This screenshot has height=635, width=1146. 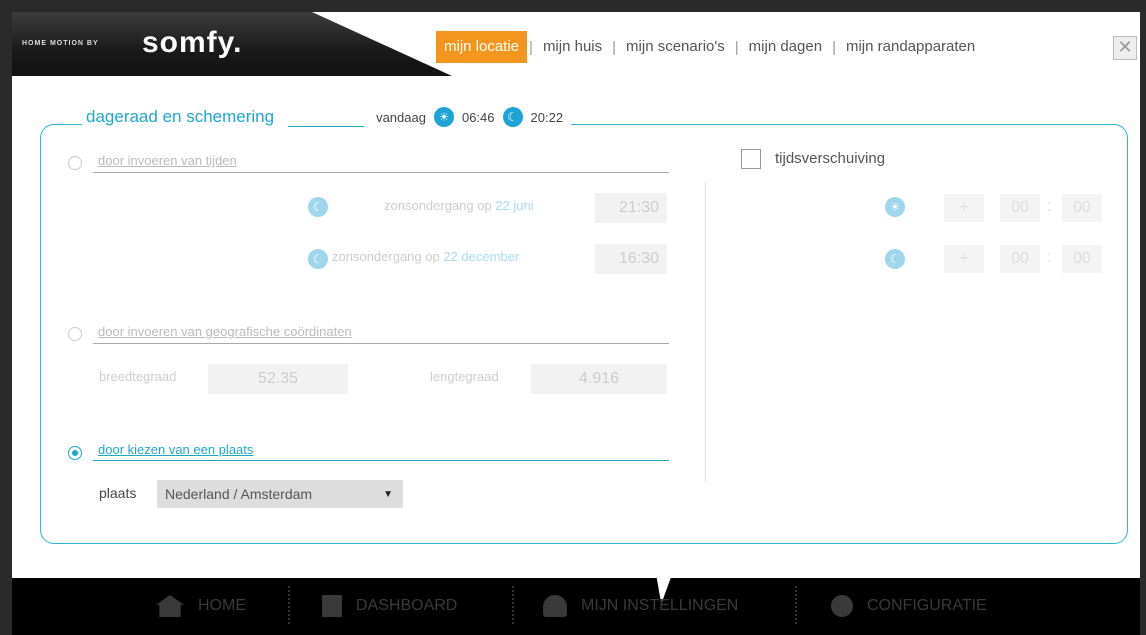 I want to click on nav-dashboard: DASHBOARD, so click(x=389, y=606).